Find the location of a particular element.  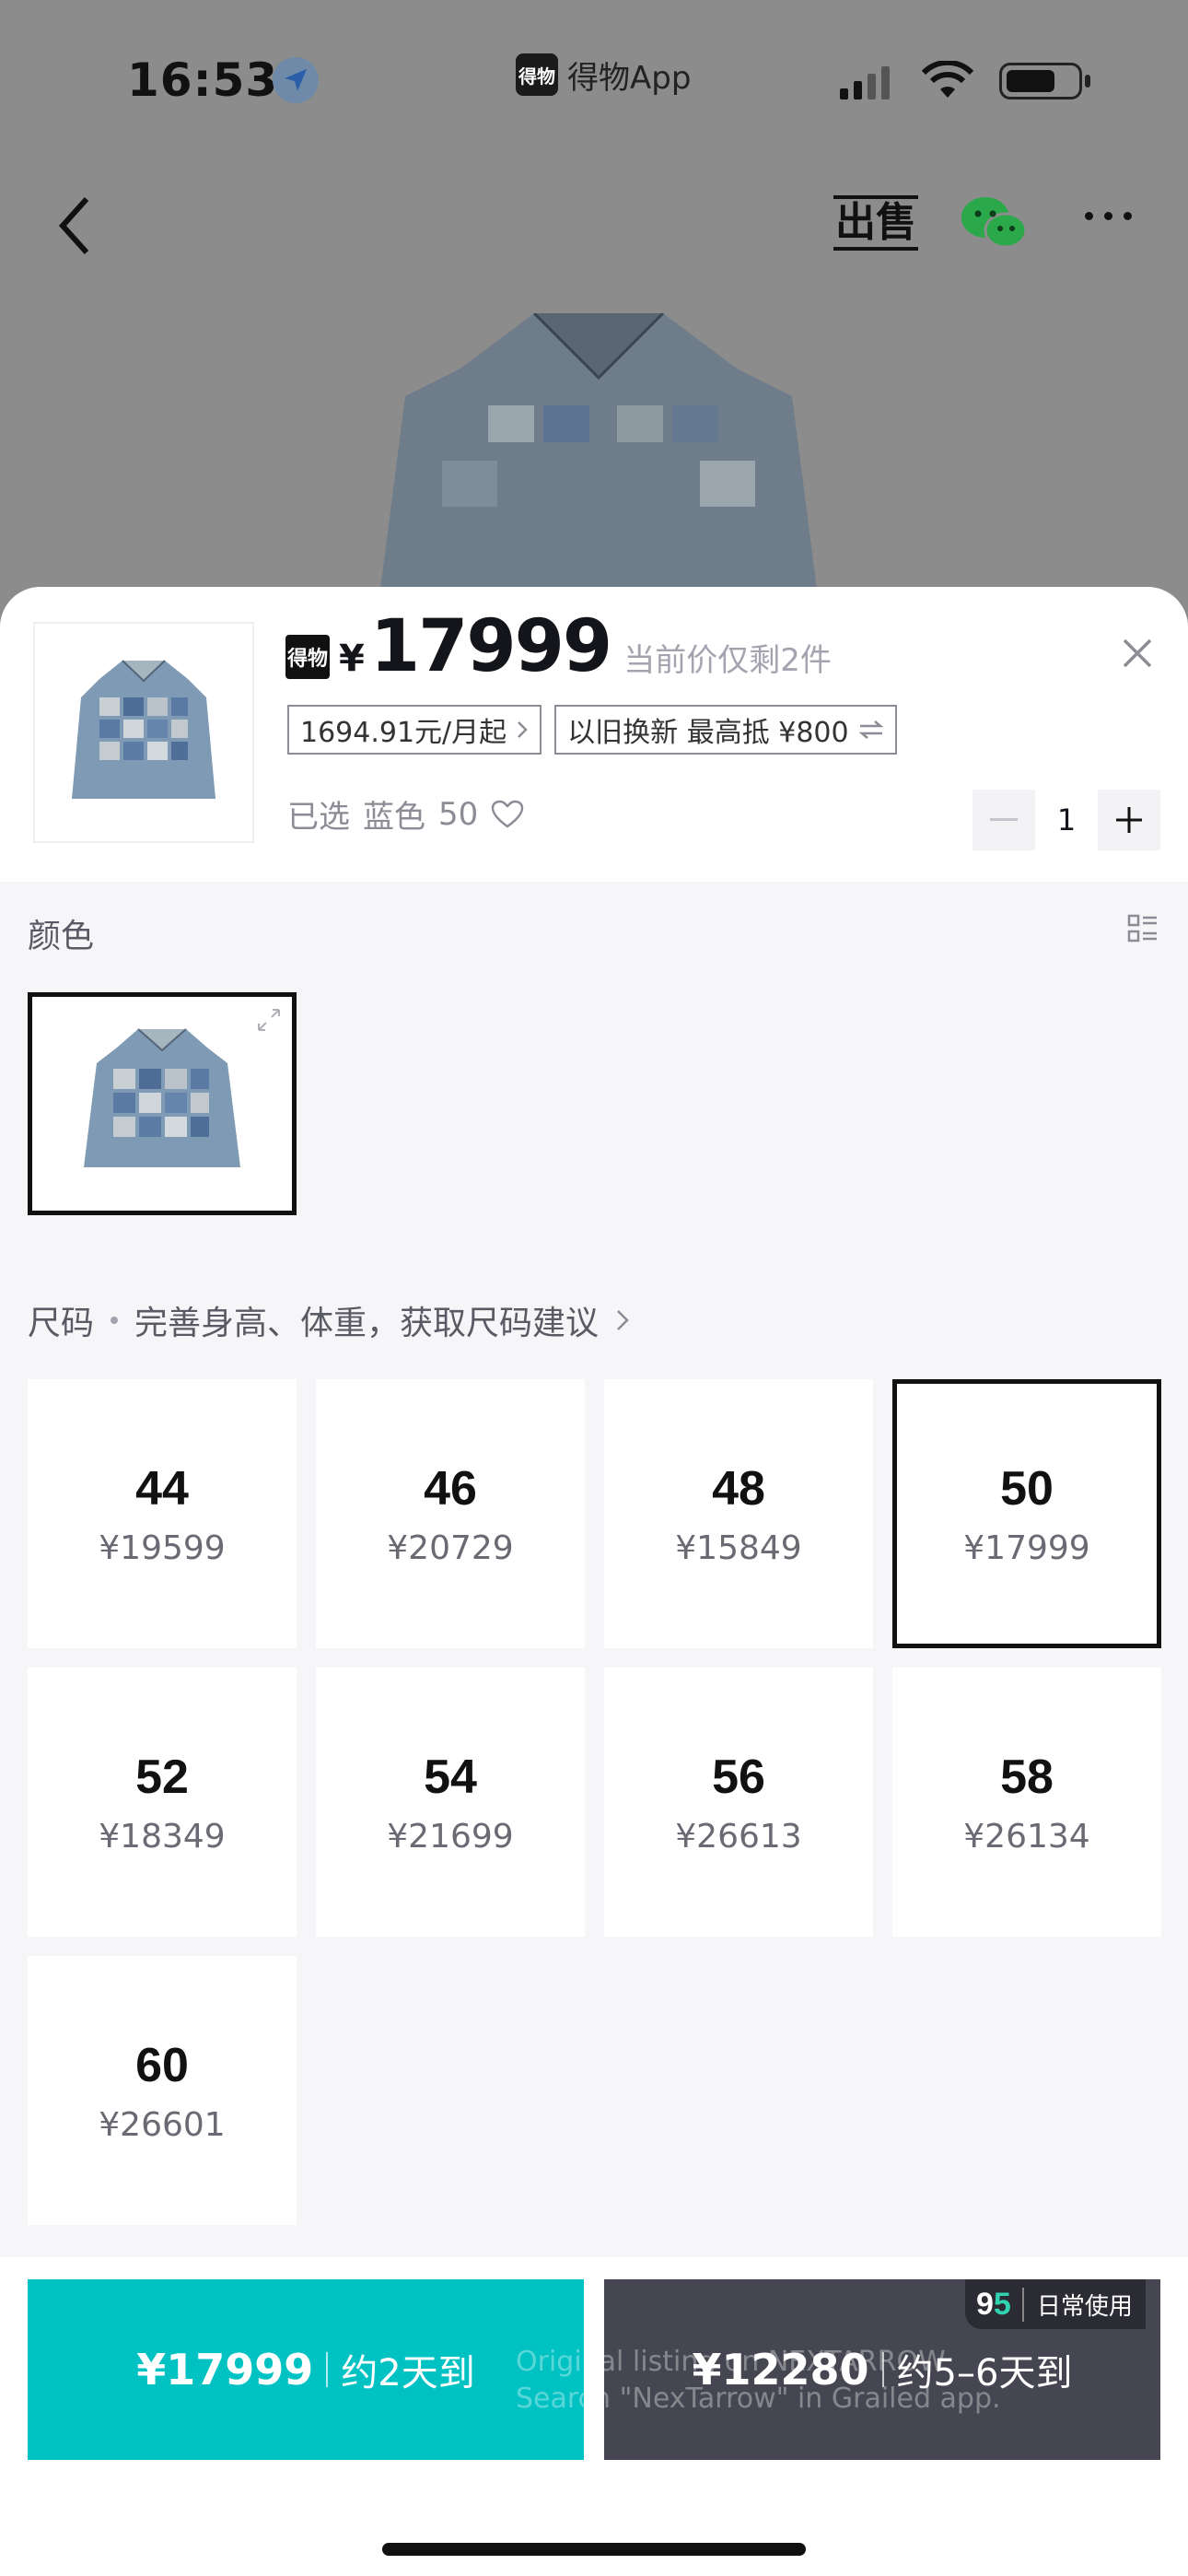

size-option-56: 56 ¥26613 is located at coordinates (738, 1802).